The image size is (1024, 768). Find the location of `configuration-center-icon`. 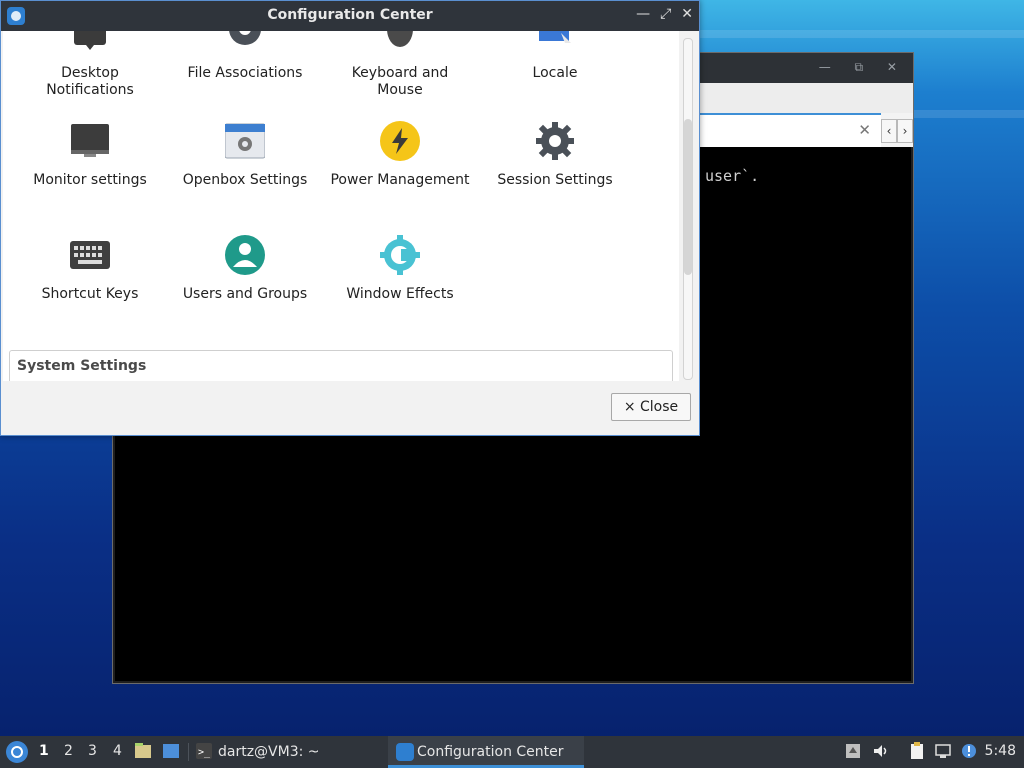

configuration-center-icon is located at coordinates (405, 752).